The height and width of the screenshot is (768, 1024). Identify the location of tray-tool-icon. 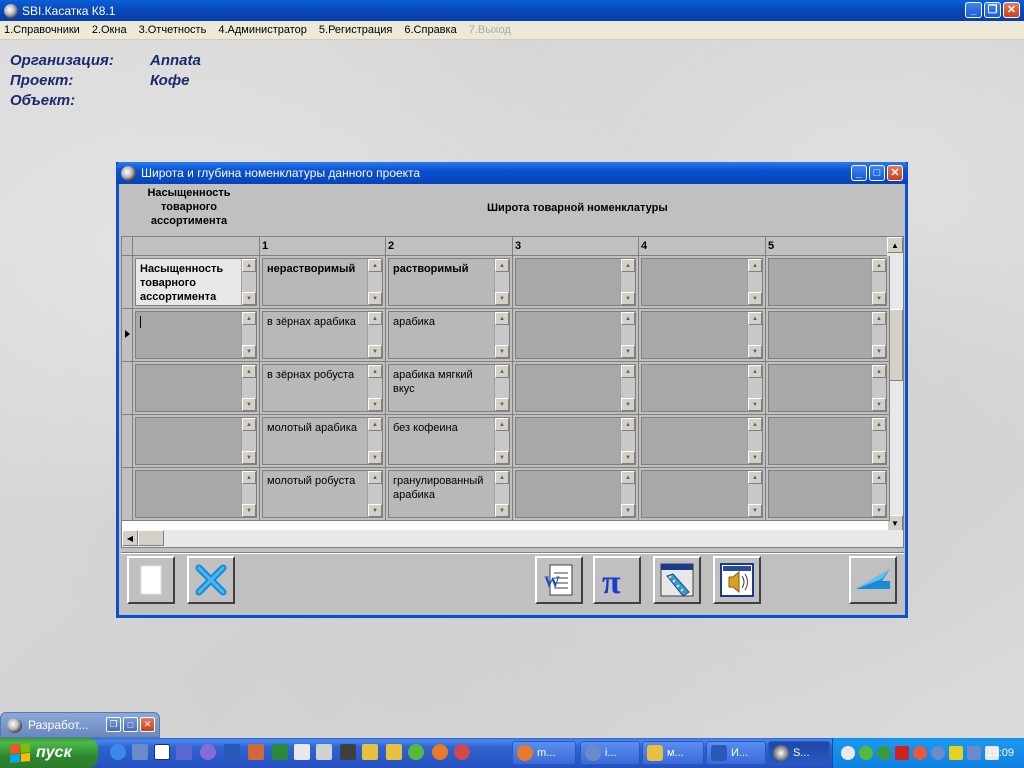
(920, 753).